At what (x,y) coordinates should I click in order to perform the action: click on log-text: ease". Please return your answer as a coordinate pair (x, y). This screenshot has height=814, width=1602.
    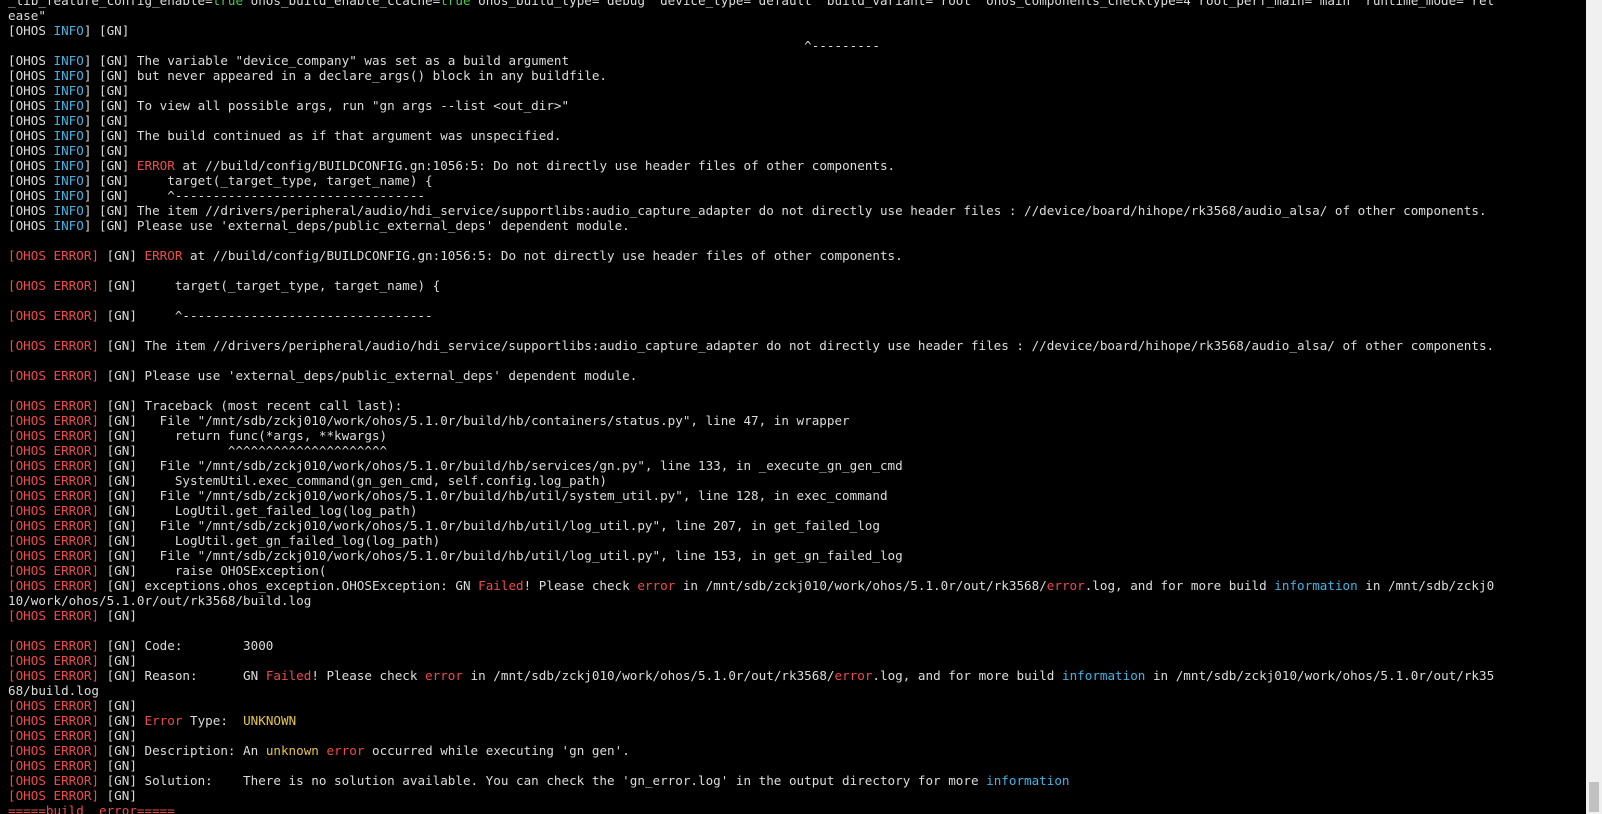
    Looking at the image, I should click on (27, 15).